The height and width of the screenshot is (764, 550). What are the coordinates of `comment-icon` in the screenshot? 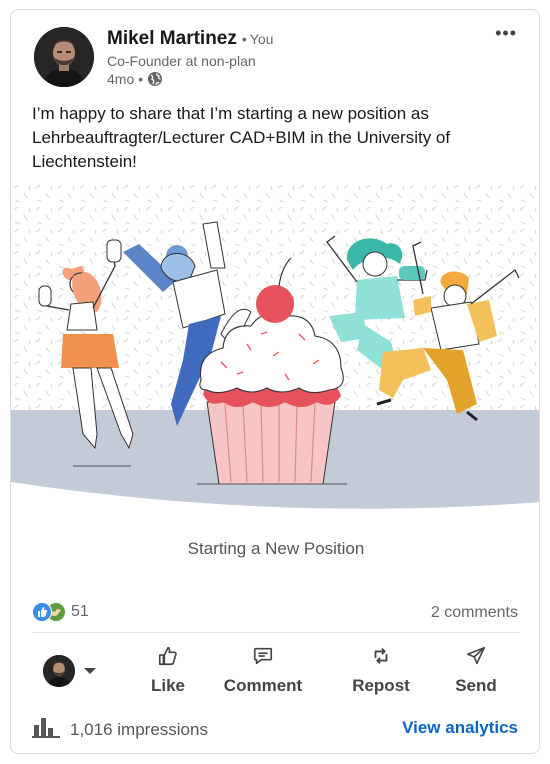 It's located at (263, 656).